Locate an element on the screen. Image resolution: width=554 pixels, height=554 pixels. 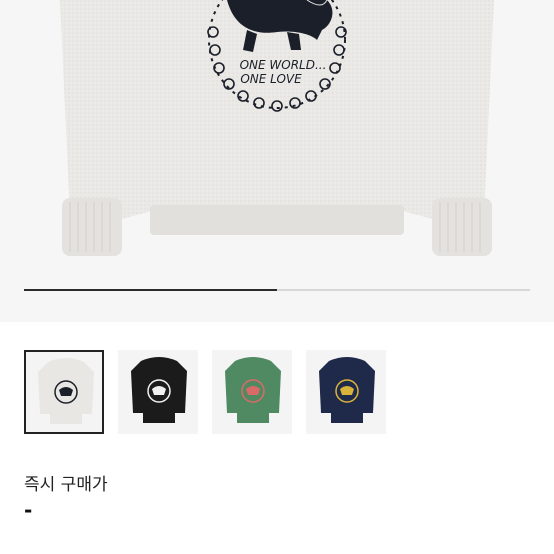
gallery-progress-bar is located at coordinates (277, 290).